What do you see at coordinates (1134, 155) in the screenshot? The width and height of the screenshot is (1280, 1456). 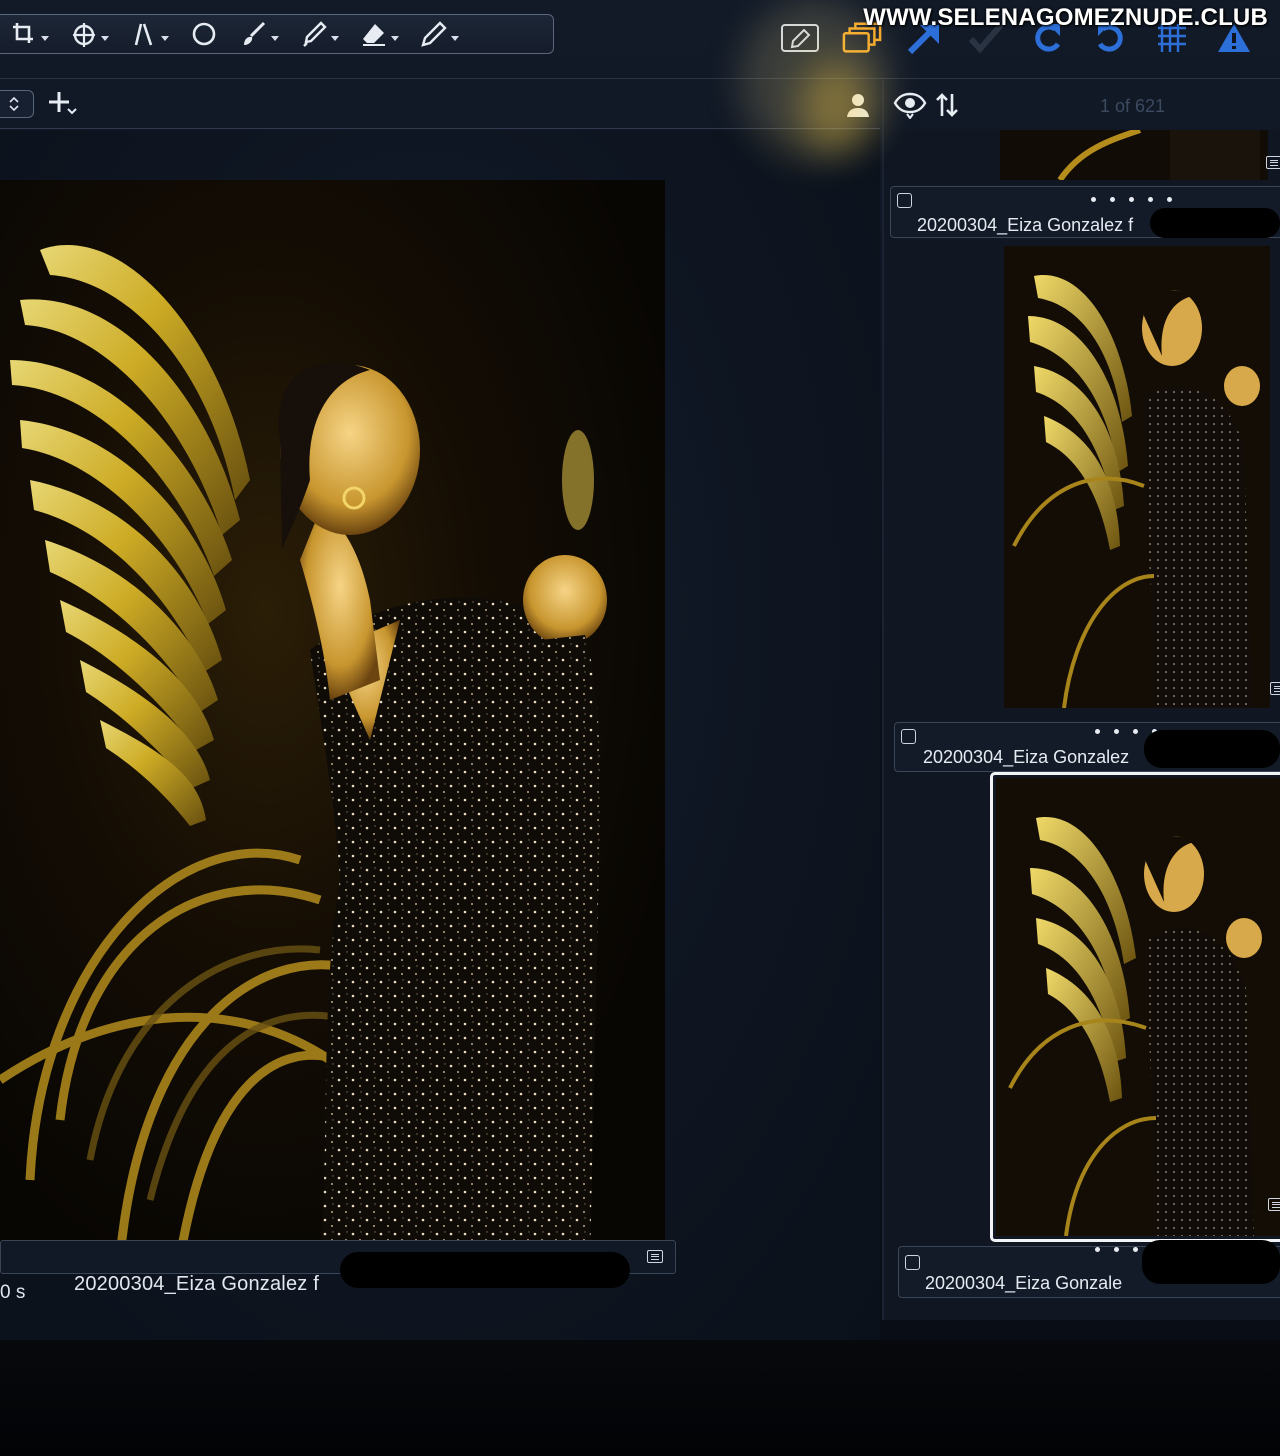 I see `thumbnail-partial` at bounding box center [1134, 155].